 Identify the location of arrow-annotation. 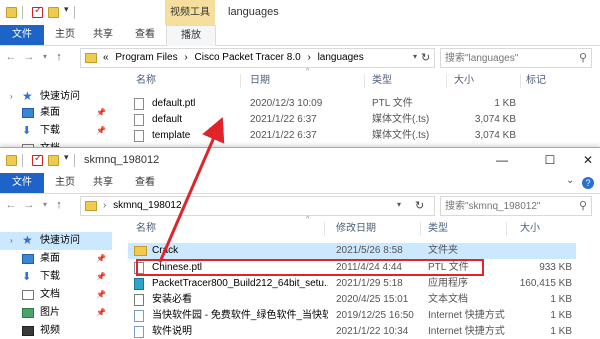
(191, 189).